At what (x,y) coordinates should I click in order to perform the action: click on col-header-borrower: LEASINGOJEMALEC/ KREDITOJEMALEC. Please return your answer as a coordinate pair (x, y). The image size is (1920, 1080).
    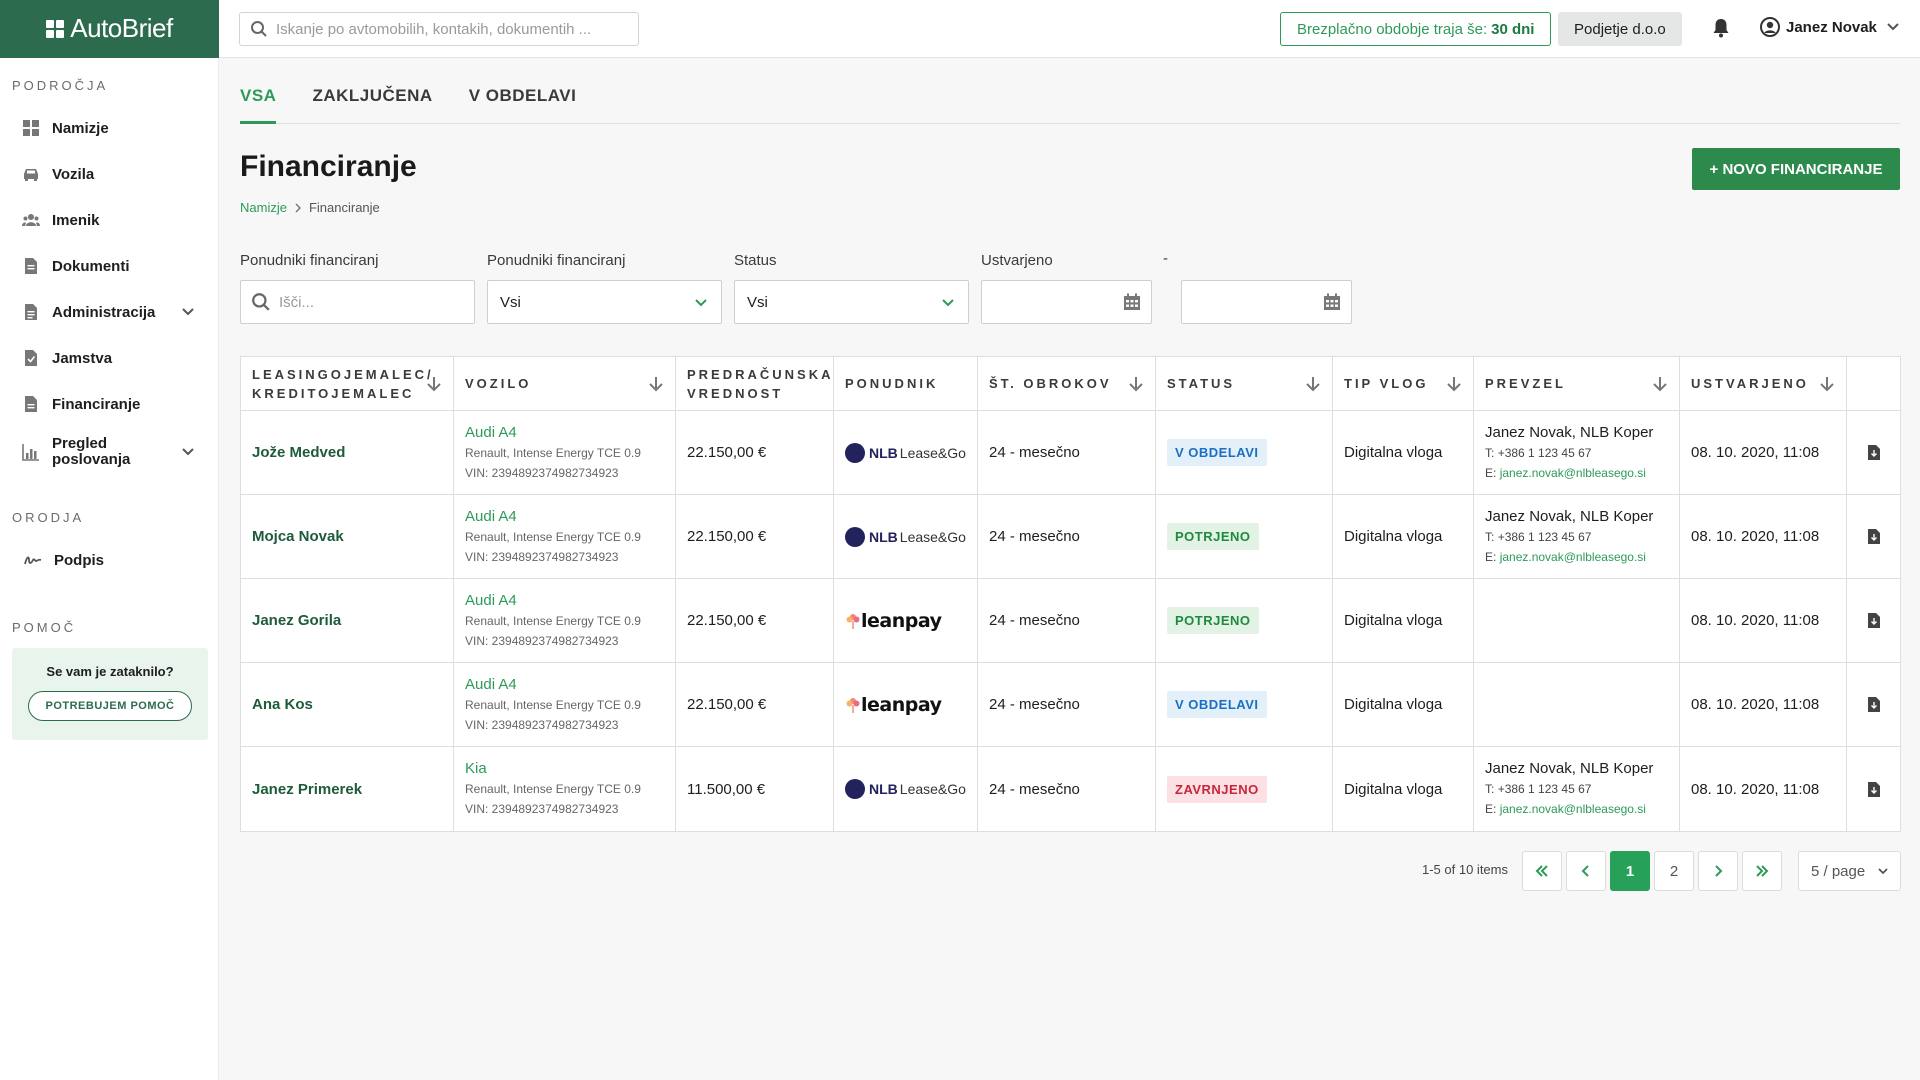
    Looking at the image, I should click on (347, 383).